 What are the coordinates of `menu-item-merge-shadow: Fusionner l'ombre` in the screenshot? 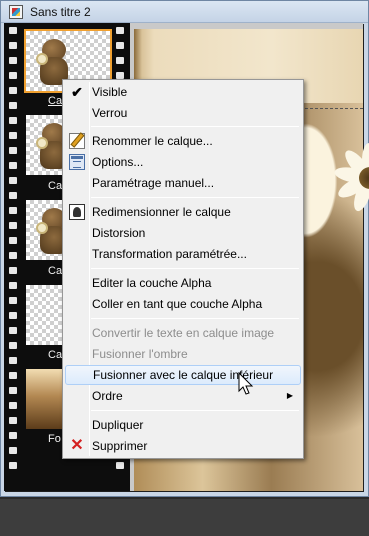 It's located at (183, 354).